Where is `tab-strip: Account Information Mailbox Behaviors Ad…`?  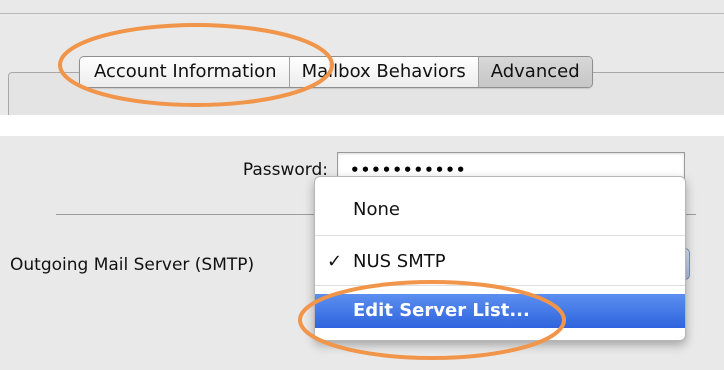 tab-strip: Account Information Mailbox Behaviors Ad… is located at coordinates (336, 72).